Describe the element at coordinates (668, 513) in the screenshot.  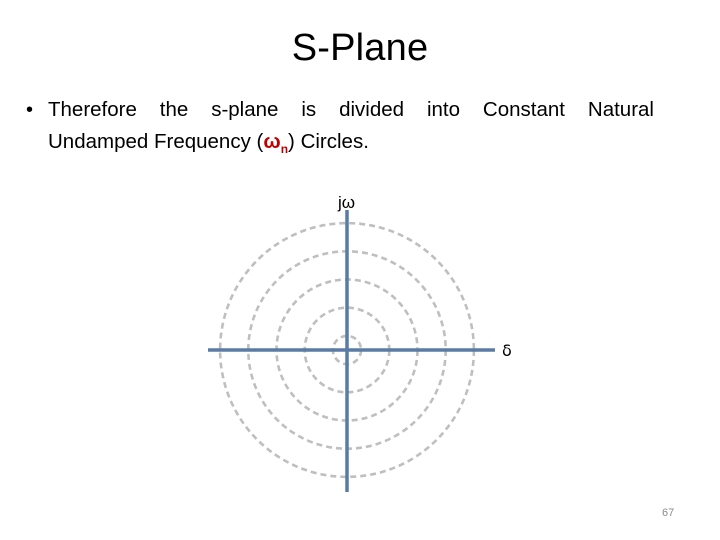
I see `page-number: 67` at that location.